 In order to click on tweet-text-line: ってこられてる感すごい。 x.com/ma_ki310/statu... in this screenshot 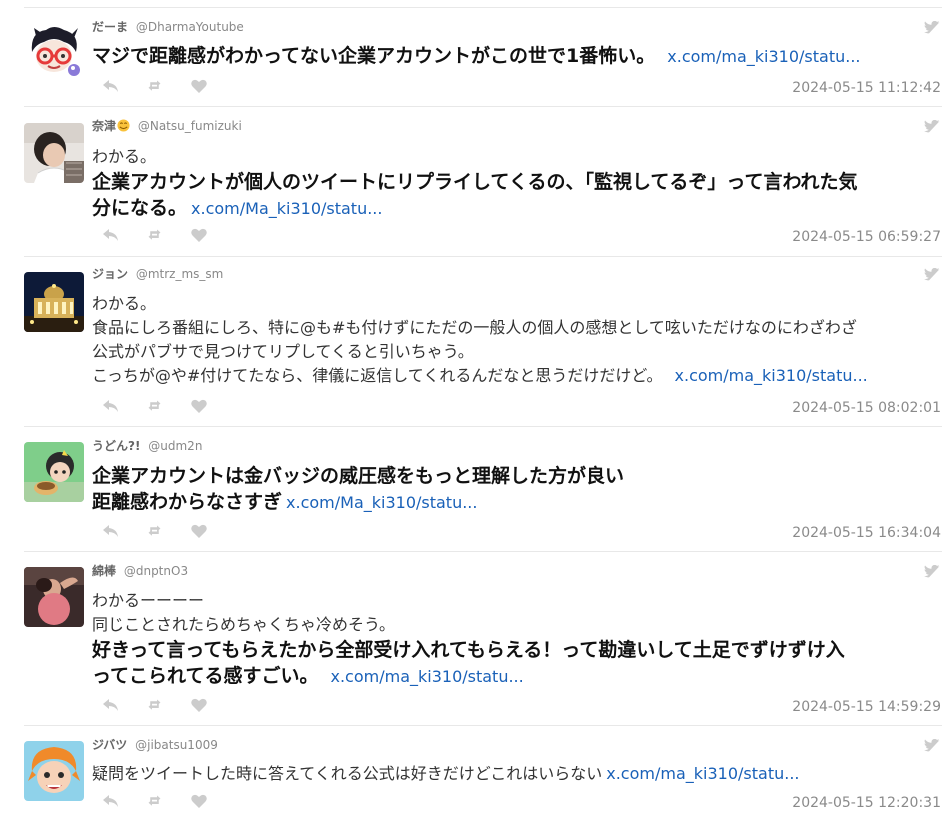, I will do `click(516, 676)`.